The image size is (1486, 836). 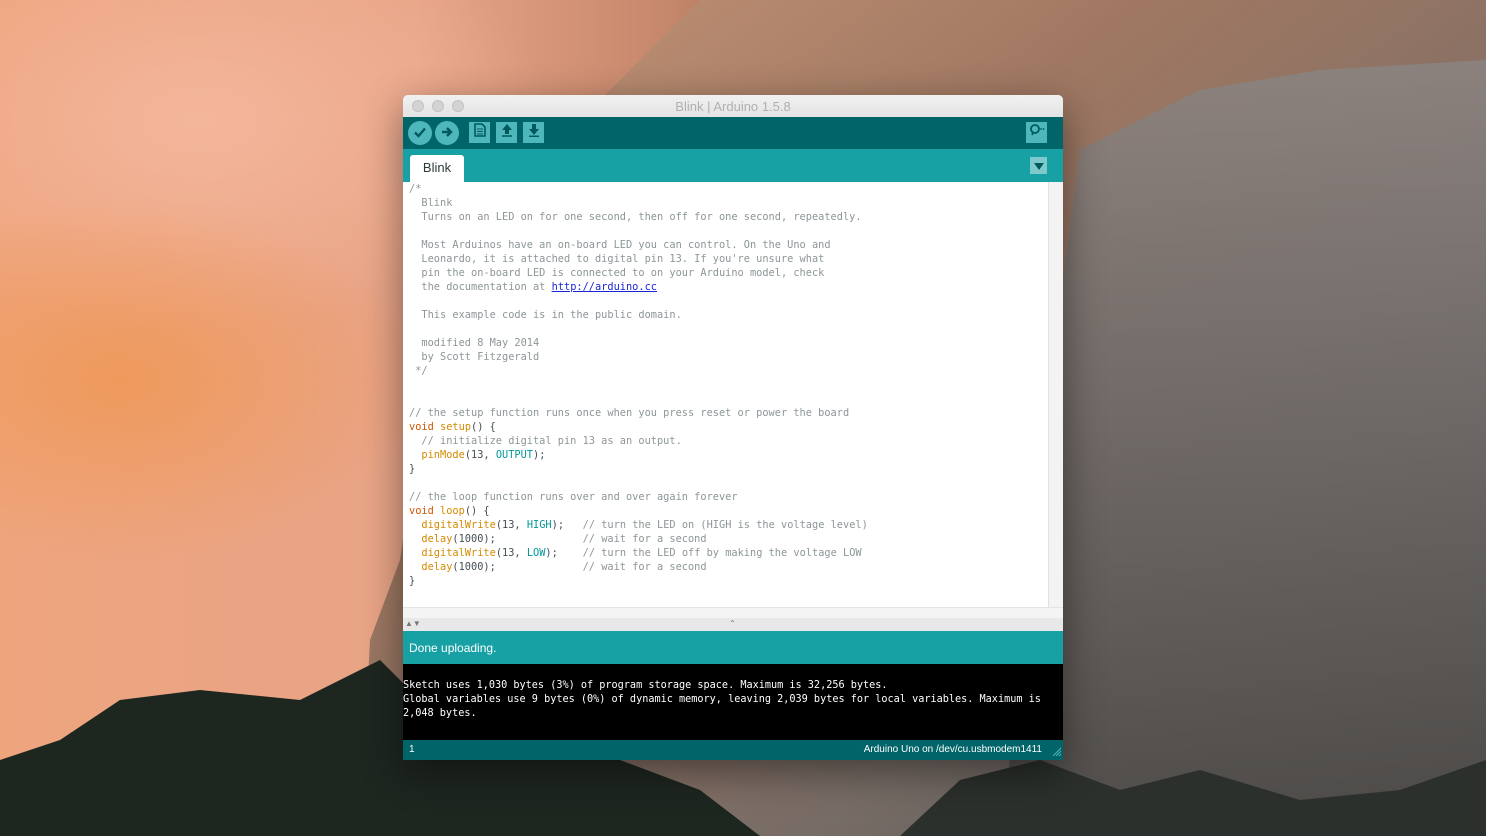 What do you see at coordinates (952, 749) in the screenshot?
I see `board-port-label: Arduino Uno on /dev/cu.usbmodem1411` at bounding box center [952, 749].